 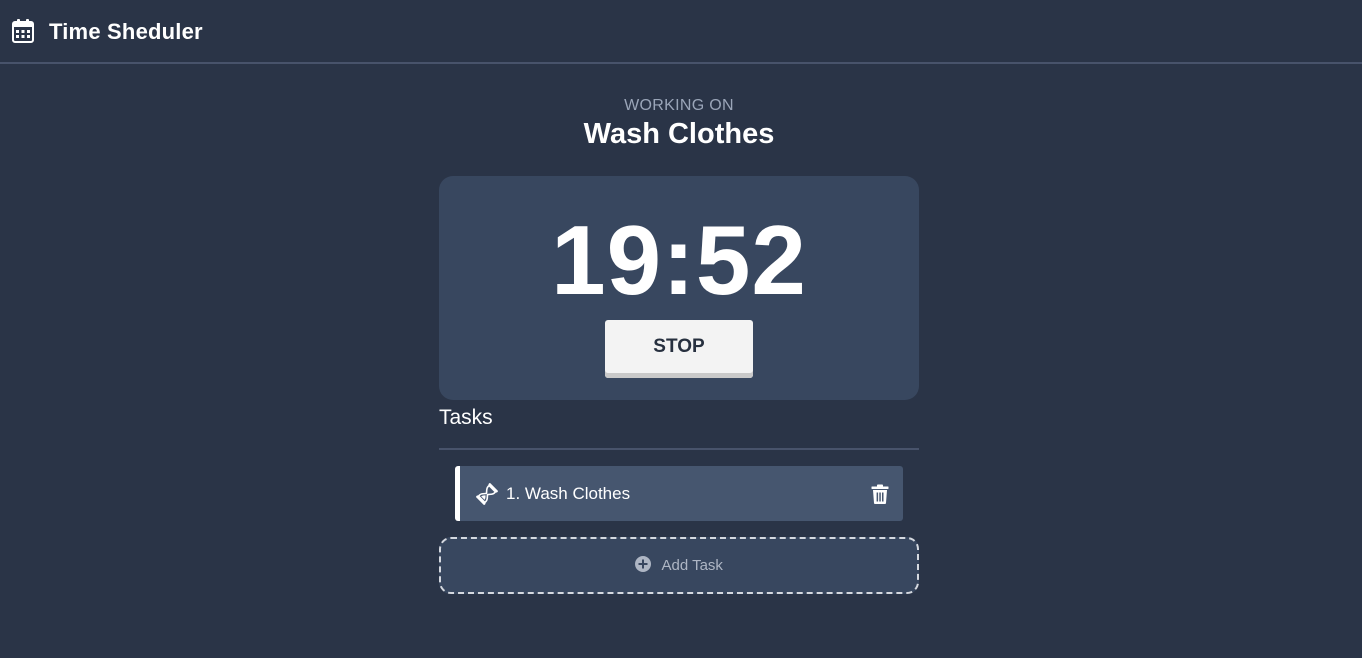 I want to click on trash-icon, so click(x=880, y=494).